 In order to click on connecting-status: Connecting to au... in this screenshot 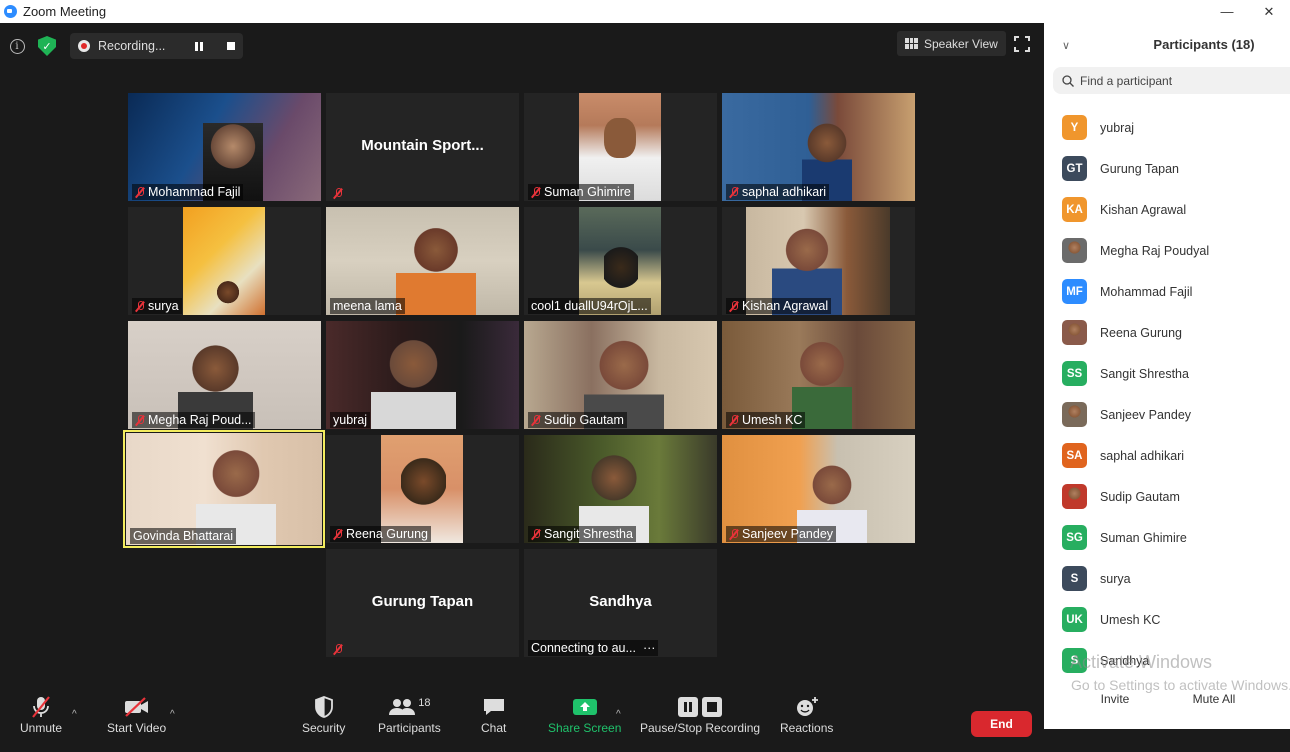, I will do `click(583, 648)`.